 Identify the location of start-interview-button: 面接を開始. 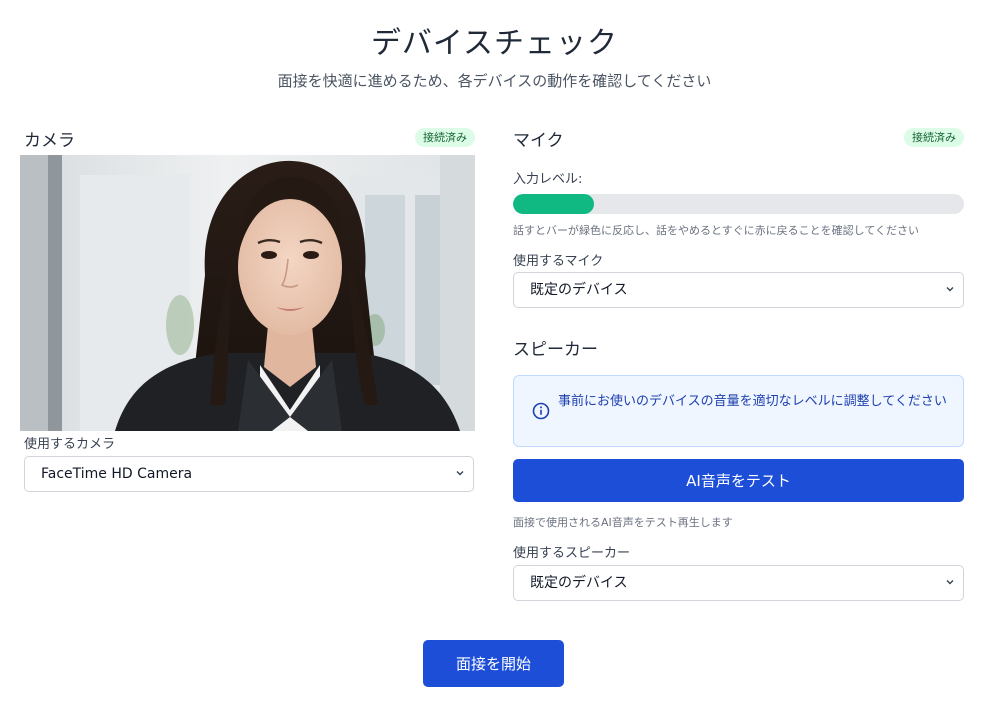
(493, 663).